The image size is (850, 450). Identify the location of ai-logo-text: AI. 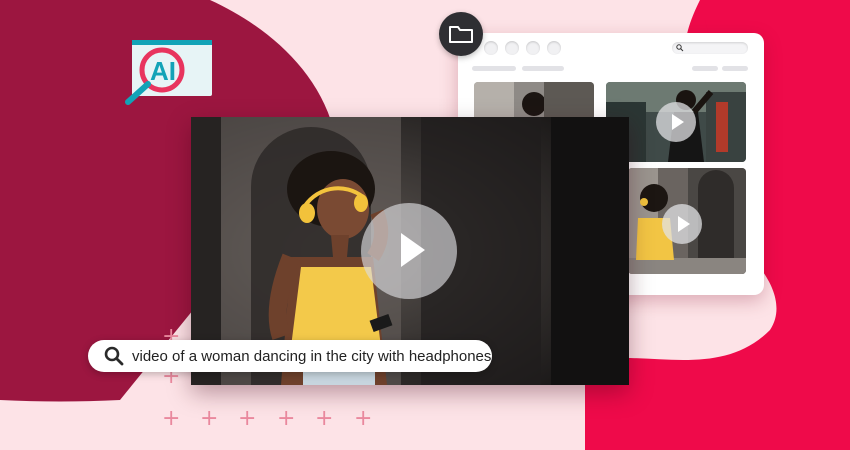
(163, 71).